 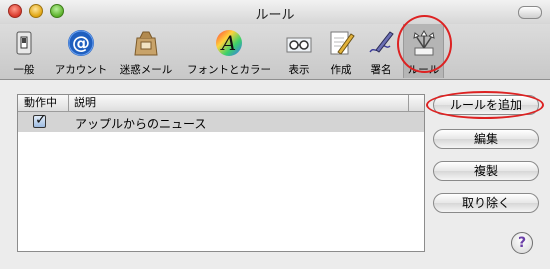 What do you see at coordinates (485, 105) in the screenshot?
I see `annotation-circle-add-rule` at bounding box center [485, 105].